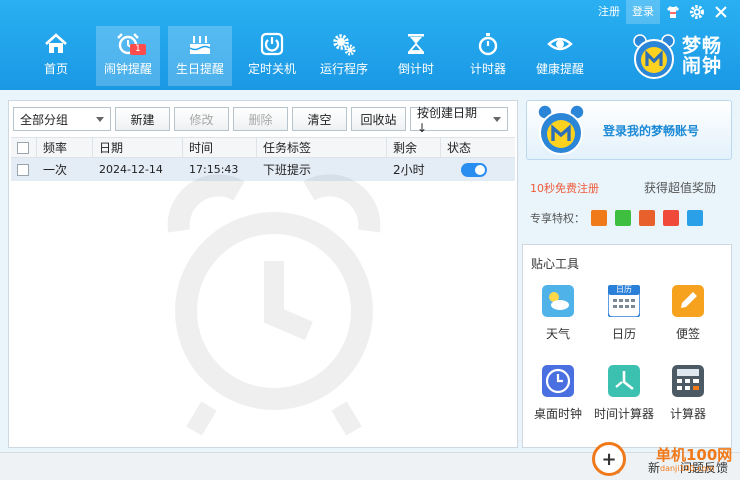  I want to click on tool-desk-clock: 桌面时钟, so click(558, 393).